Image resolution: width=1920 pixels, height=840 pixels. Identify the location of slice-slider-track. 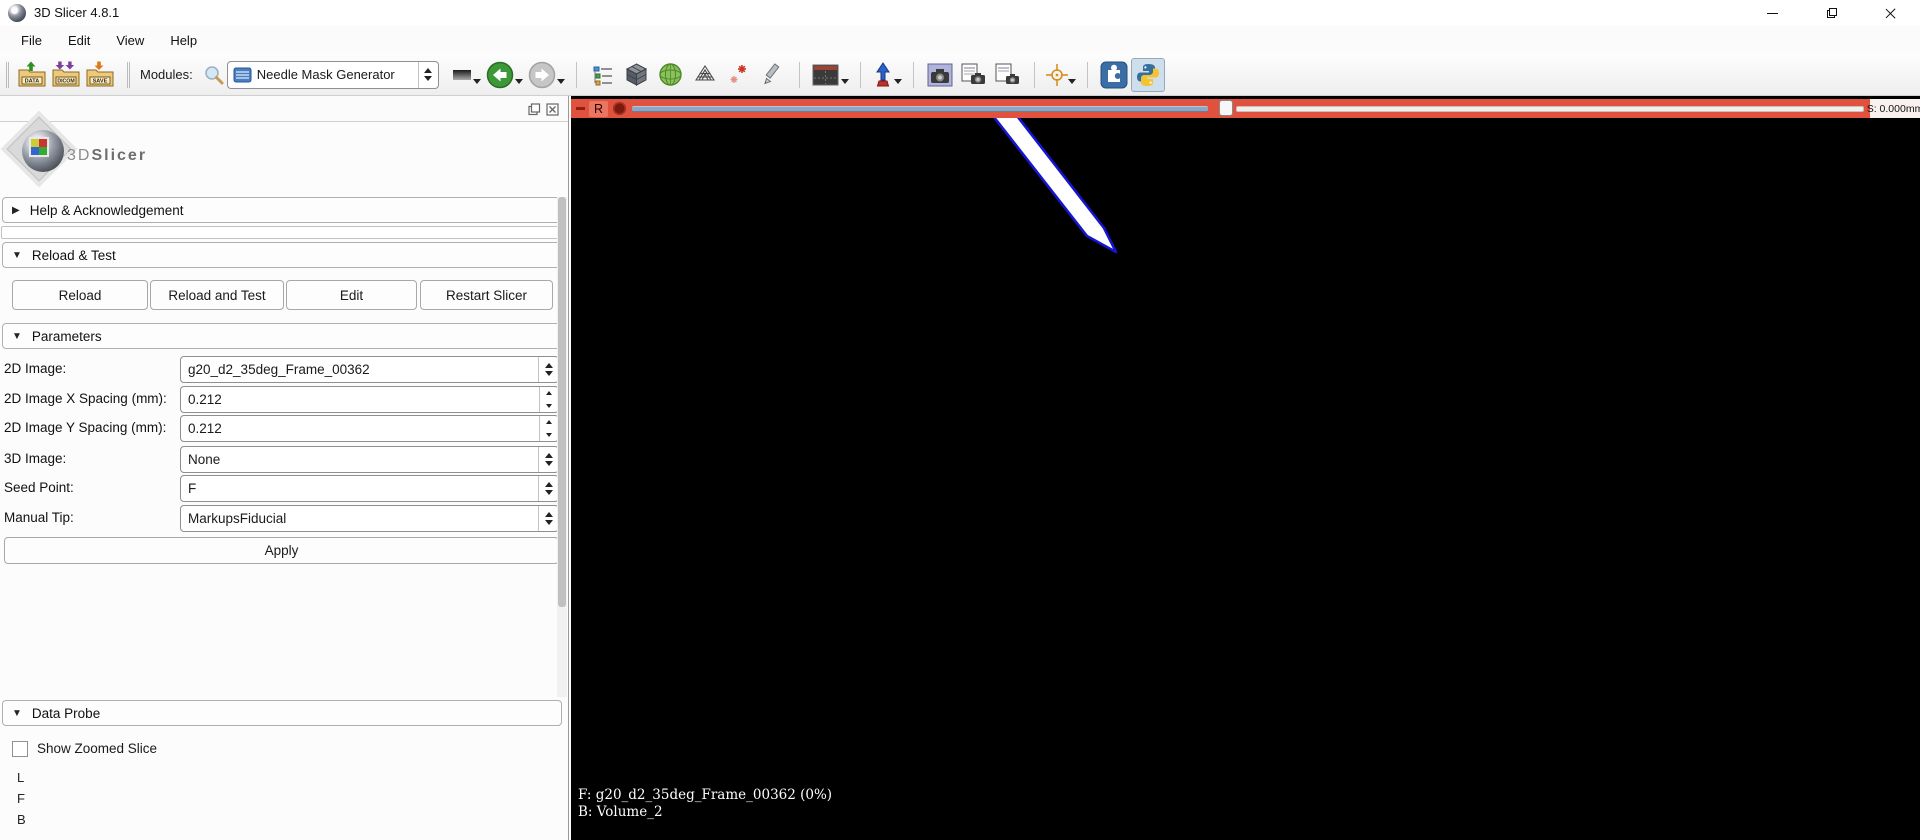
(1550, 109).